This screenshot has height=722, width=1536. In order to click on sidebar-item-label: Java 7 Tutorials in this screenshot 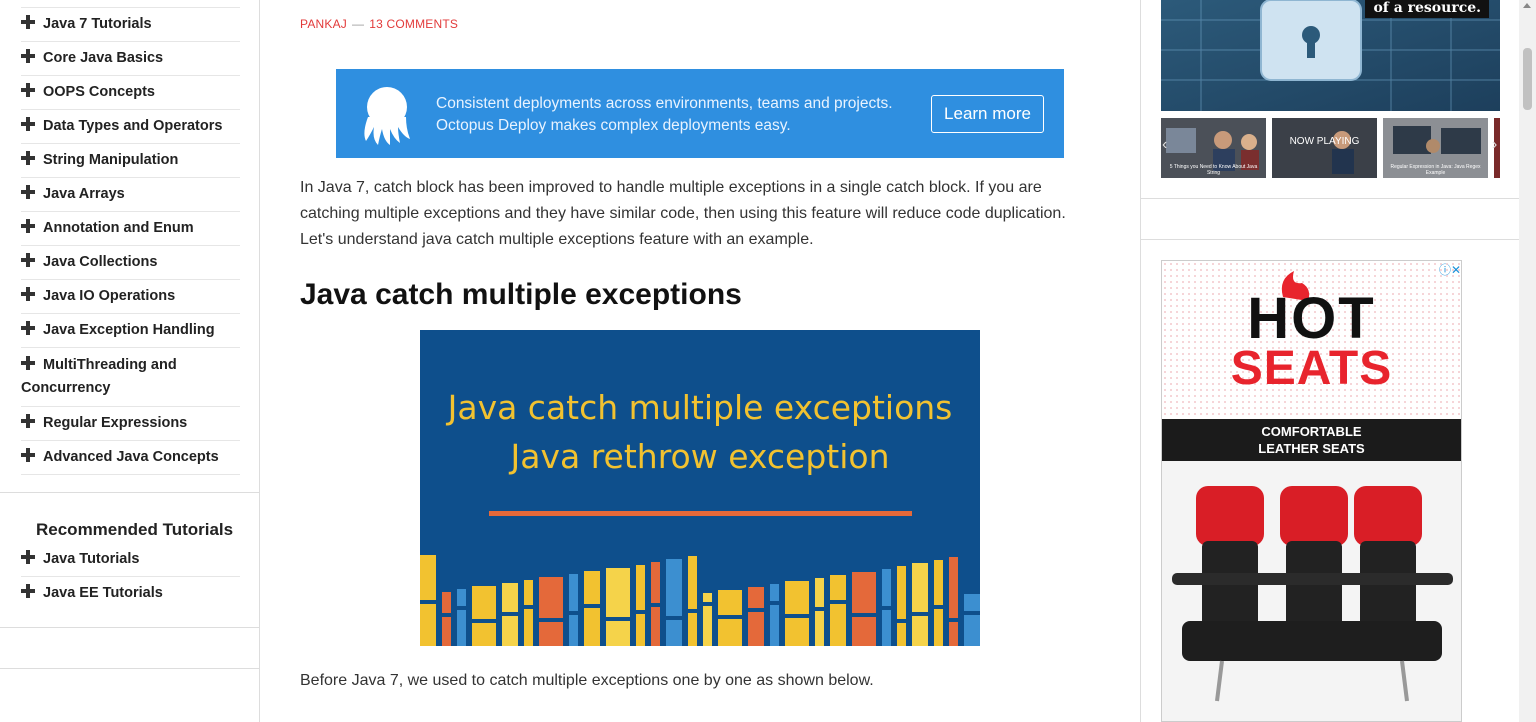, I will do `click(97, 24)`.